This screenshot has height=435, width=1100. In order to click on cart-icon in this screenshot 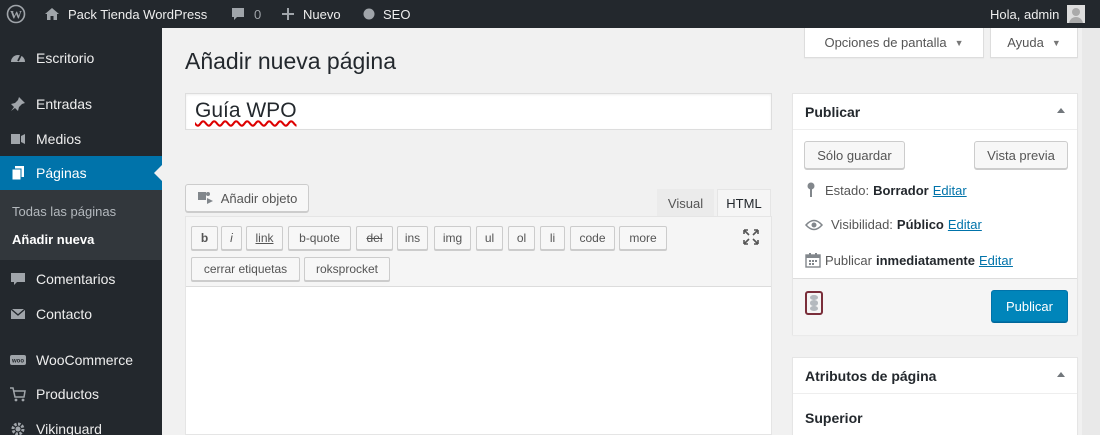, I will do `click(18, 394)`.